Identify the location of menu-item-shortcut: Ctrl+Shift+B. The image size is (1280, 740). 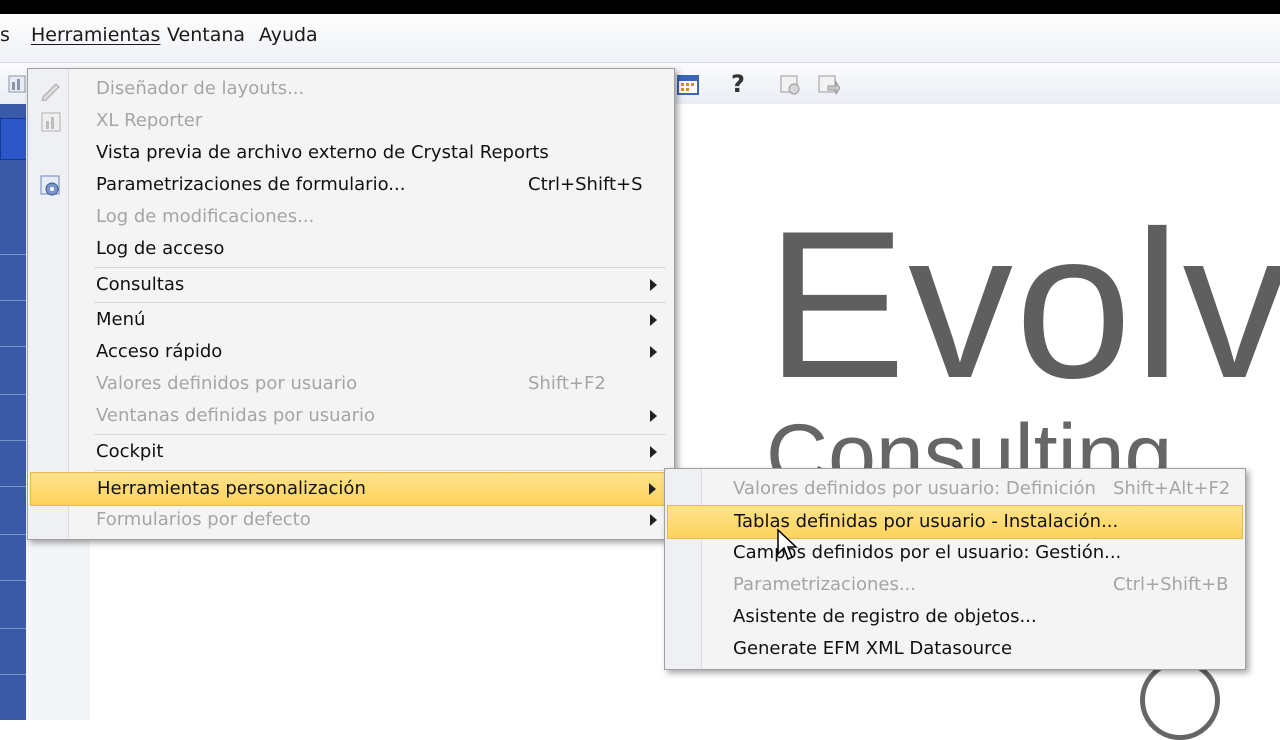
(1171, 584).